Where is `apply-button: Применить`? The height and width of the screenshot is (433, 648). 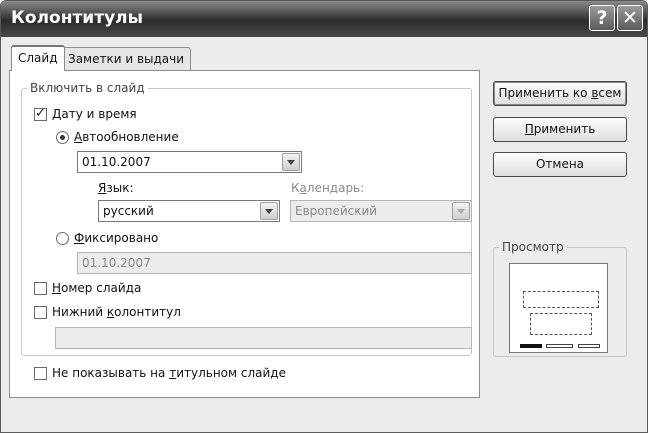
apply-button: Применить is located at coordinates (560, 129).